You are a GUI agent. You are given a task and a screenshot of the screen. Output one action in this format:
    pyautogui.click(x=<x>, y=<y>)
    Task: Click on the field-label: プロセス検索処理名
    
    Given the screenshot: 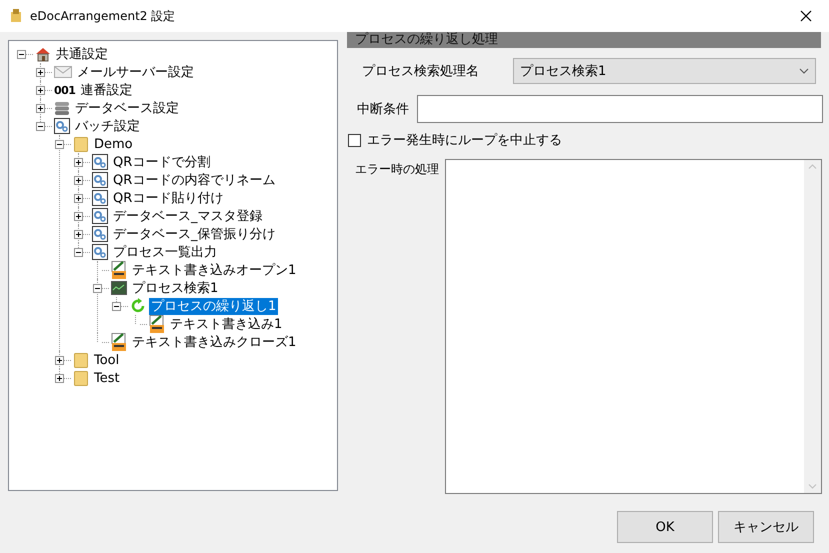 What is the action you would take?
    pyautogui.click(x=421, y=71)
    